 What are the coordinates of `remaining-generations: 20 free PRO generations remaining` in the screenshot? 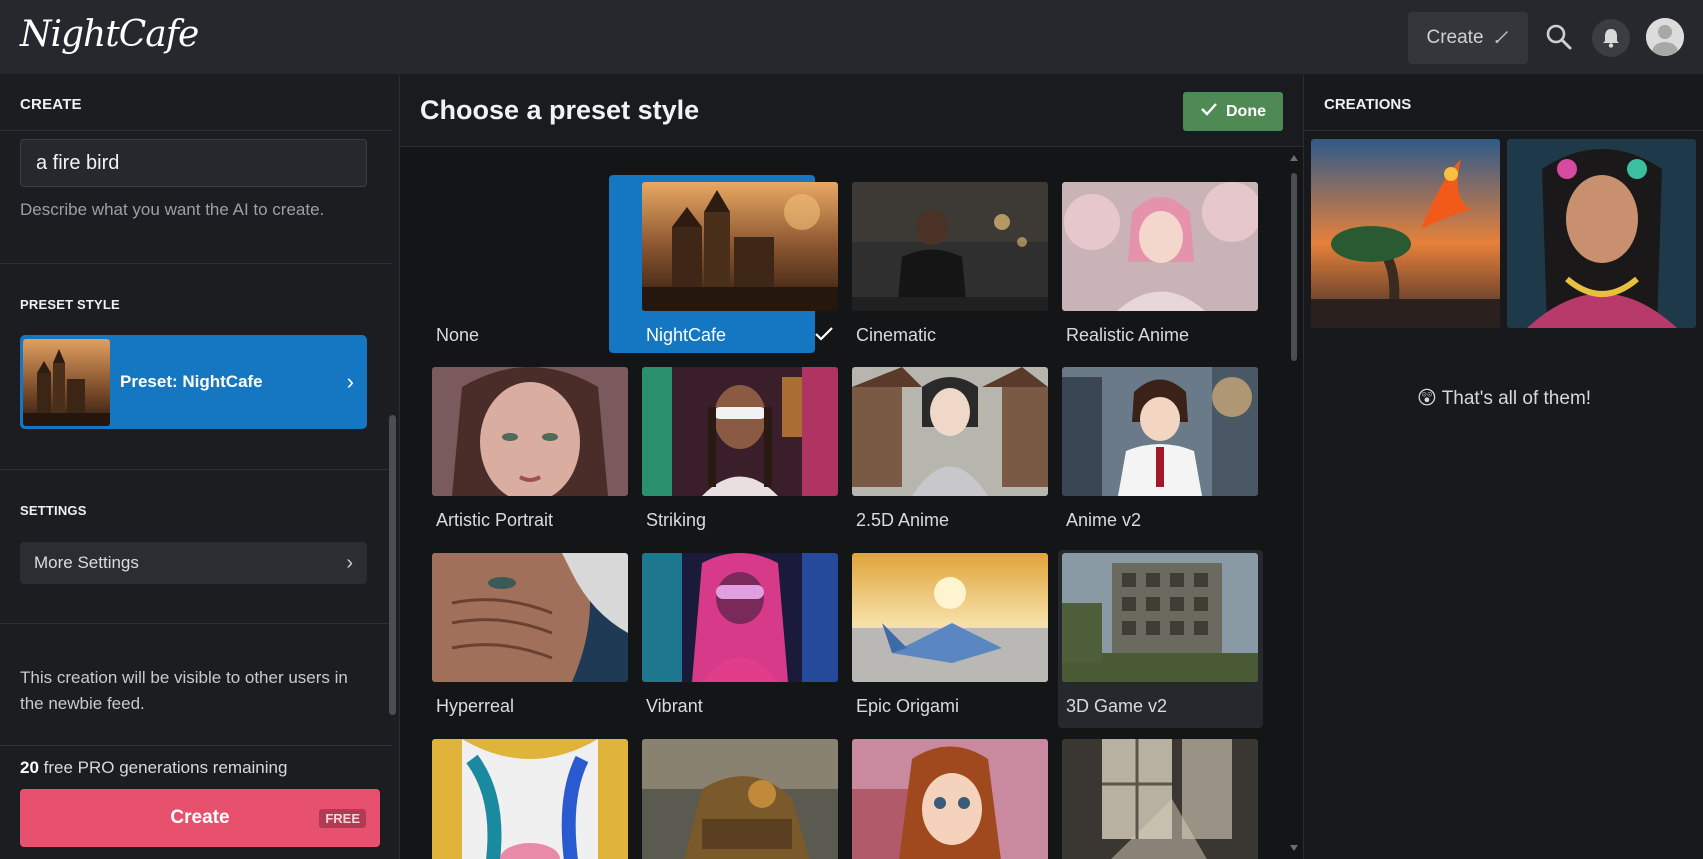 It's located at (153, 768).